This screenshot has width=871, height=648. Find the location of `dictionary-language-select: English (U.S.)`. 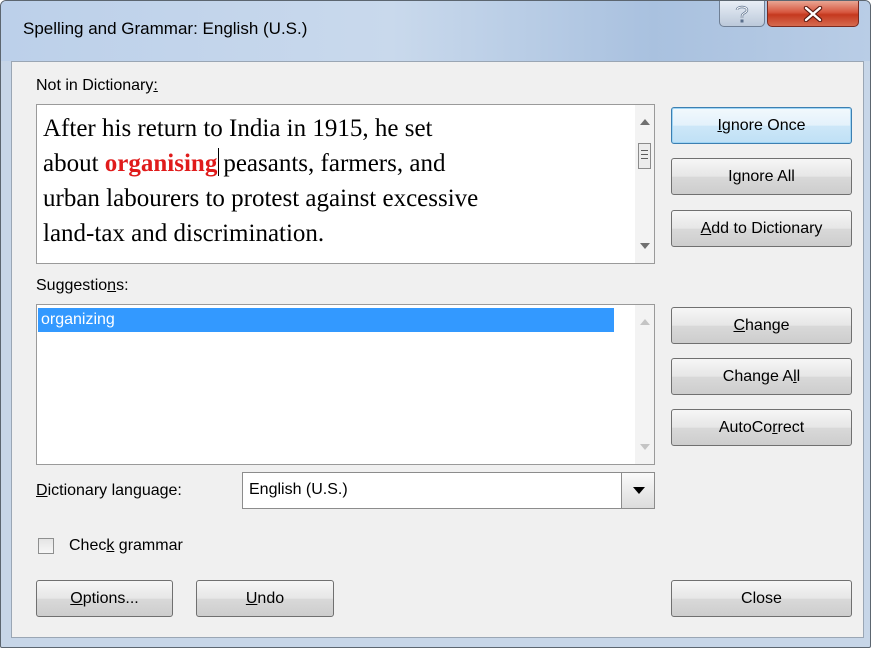

dictionary-language-select: English (U.S.) is located at coordinates (448, 490).